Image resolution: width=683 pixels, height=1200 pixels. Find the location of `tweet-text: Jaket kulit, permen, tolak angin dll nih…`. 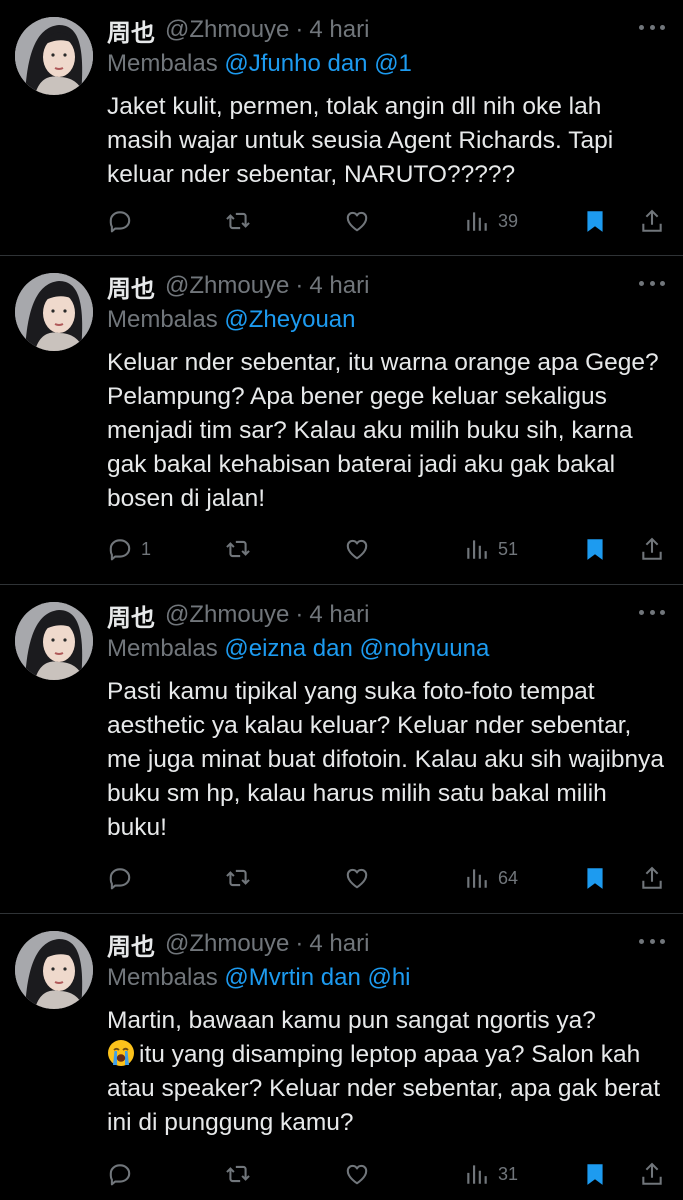

tweet-text: Jaket kulit, permen, tolak angin dll nih… is located at coordinates (360, 140).